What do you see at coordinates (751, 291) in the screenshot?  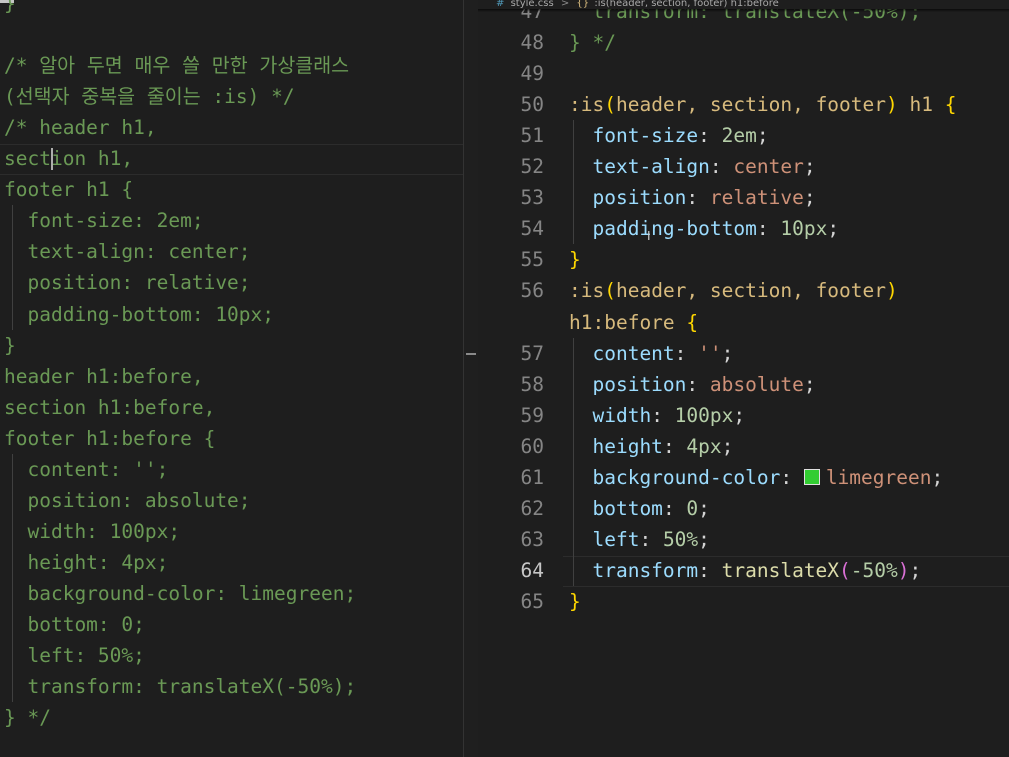 I see `code-token: header, section, footer` at bounding box center [751, 291].